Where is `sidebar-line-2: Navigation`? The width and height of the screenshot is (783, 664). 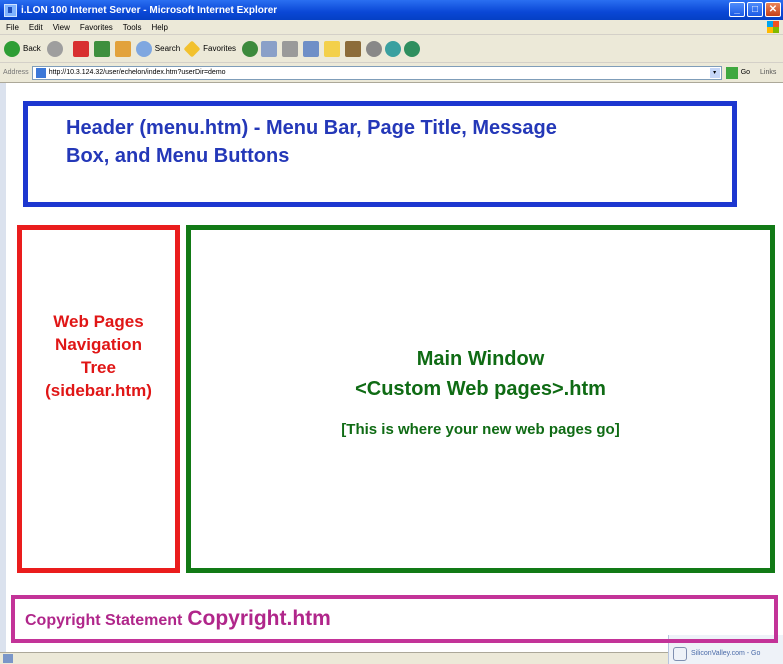 sidebar-line-2: Navigation is located at coordinates (98, 344).